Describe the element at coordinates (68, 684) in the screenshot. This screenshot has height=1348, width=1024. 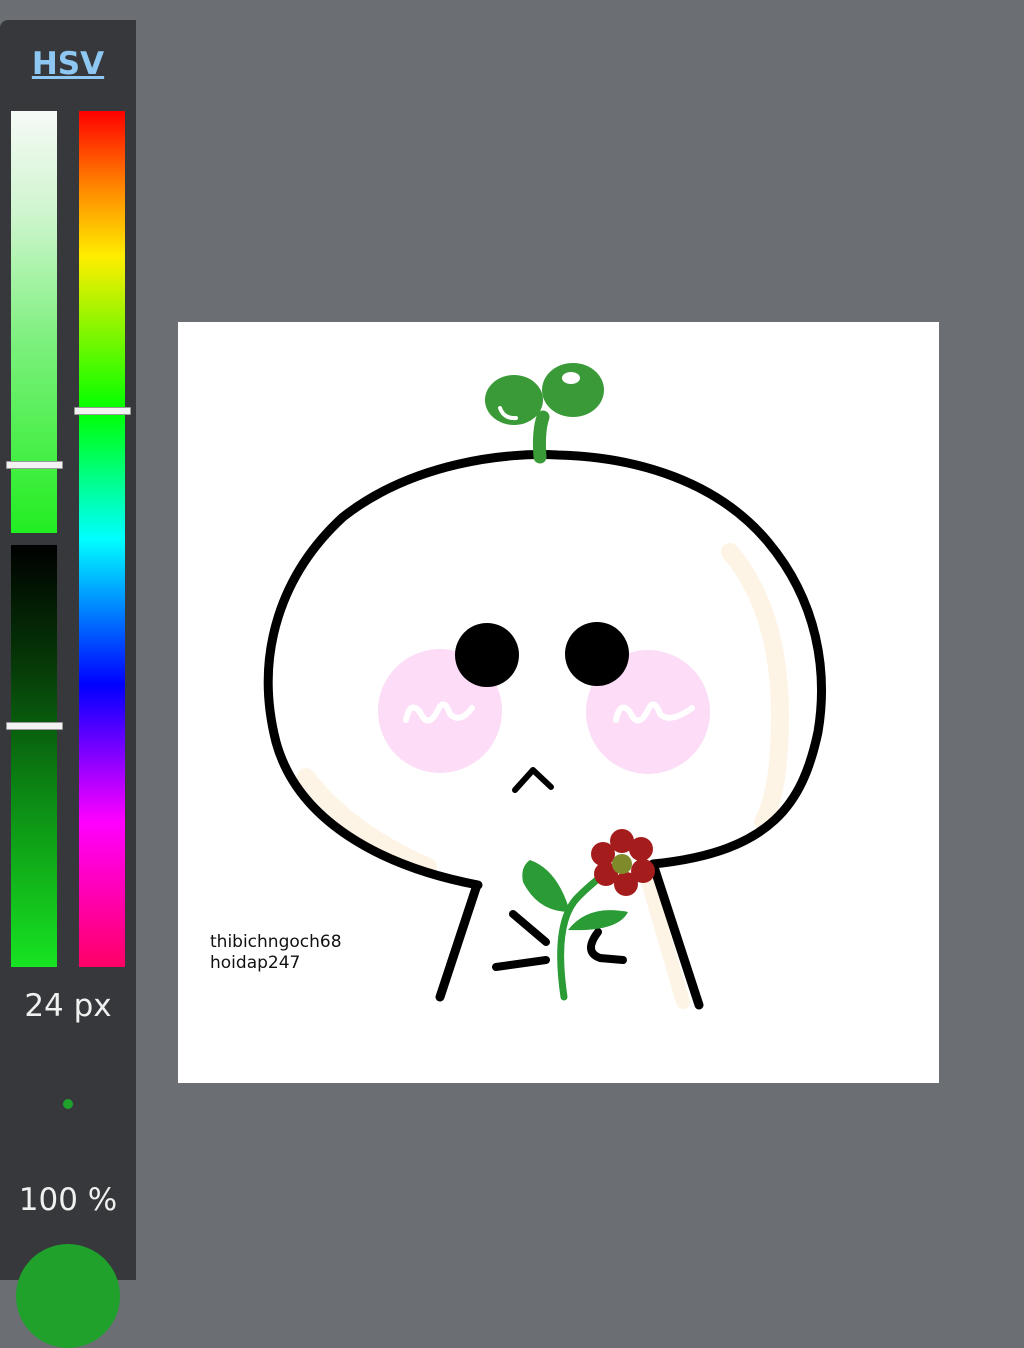
I see `color-picker-panel: HSV 24 px 100 %` at that location.